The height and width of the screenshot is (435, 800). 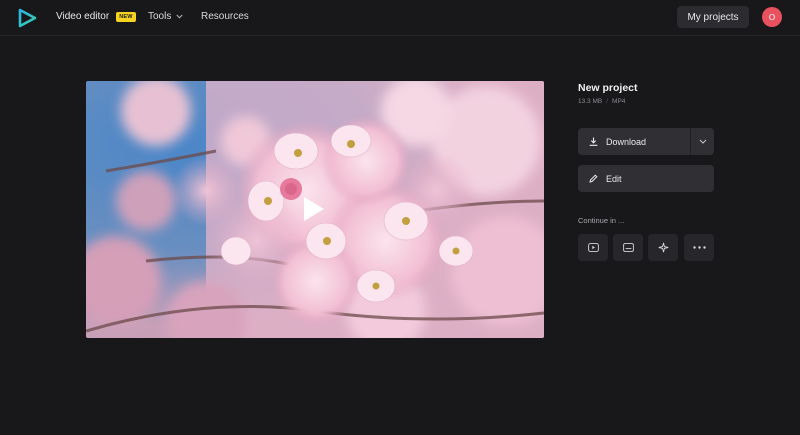 What do you see at coordinates (27, 18) in the screenshot?
I see `app-logo-icon` at bounding box center [27, 18].